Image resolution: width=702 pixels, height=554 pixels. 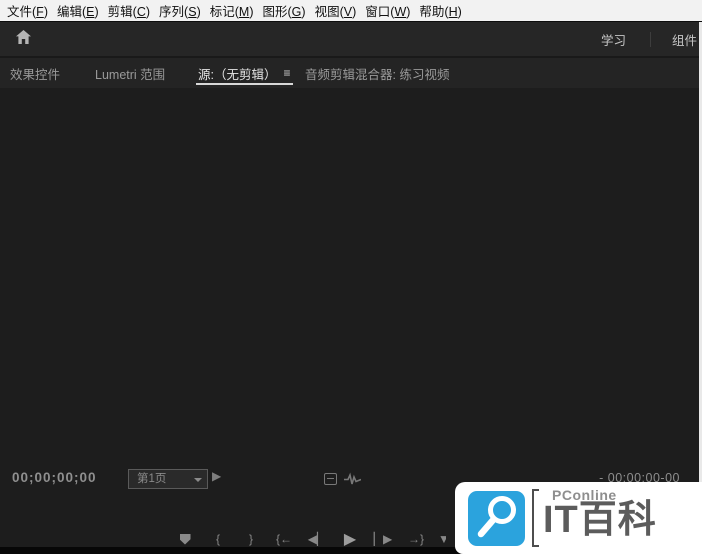 I want to click on menu-edit: 编辑(E), so click(x=78, y=10).